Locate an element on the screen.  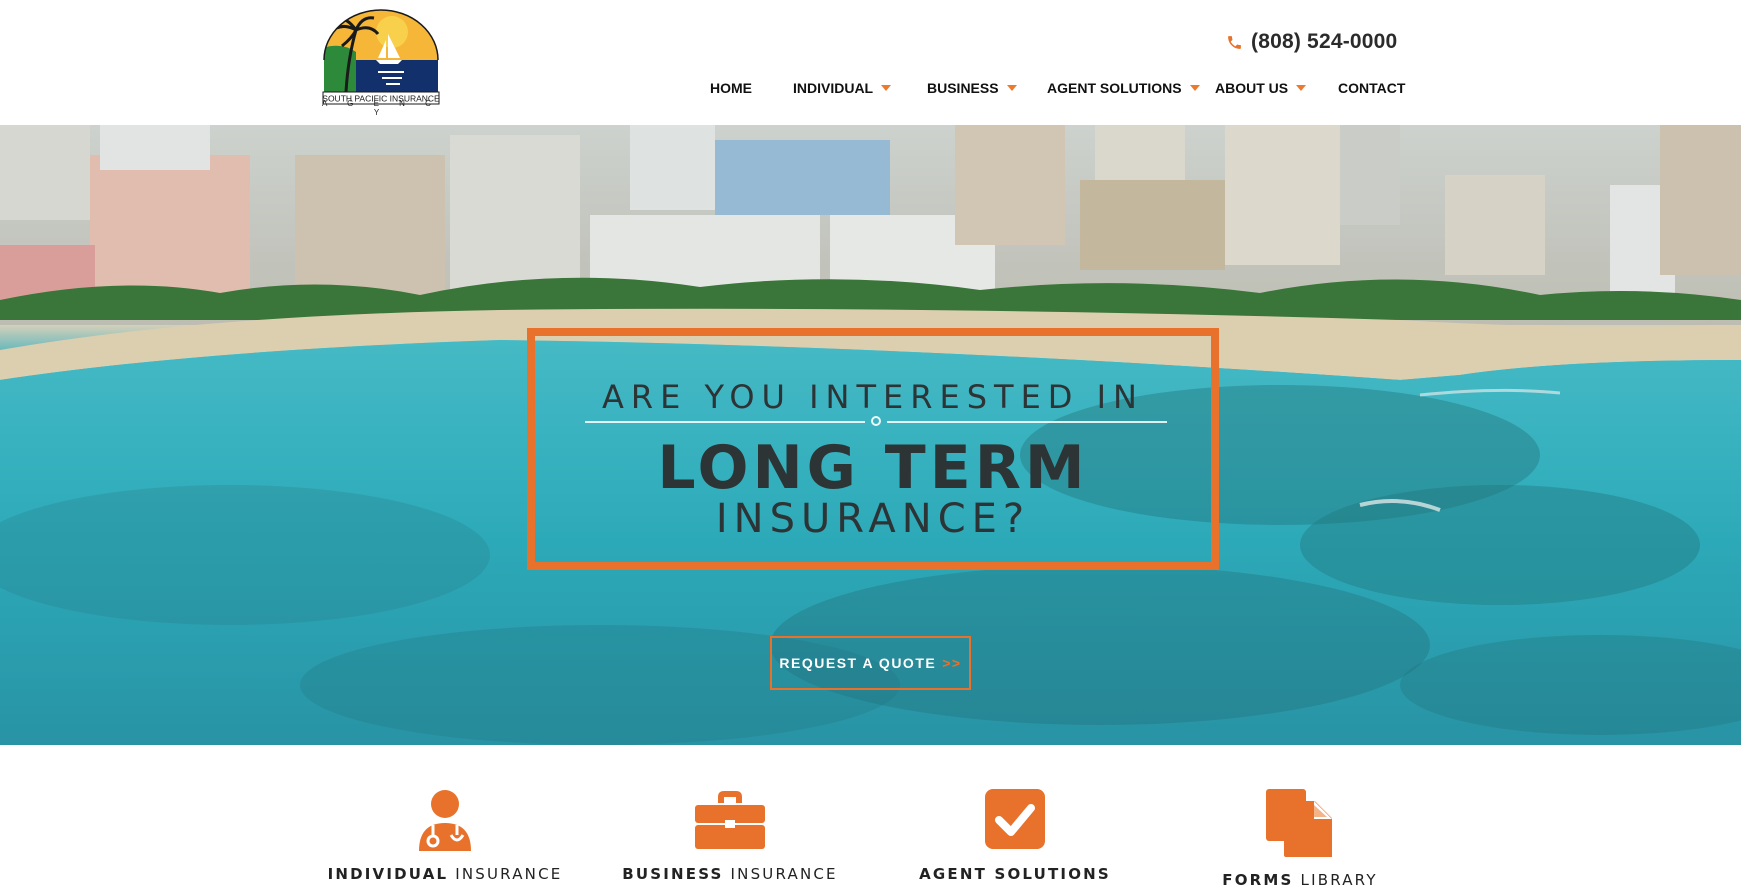
request-quote-button: REQUEST A QUOTE >> is located at coordinates (870, 663).